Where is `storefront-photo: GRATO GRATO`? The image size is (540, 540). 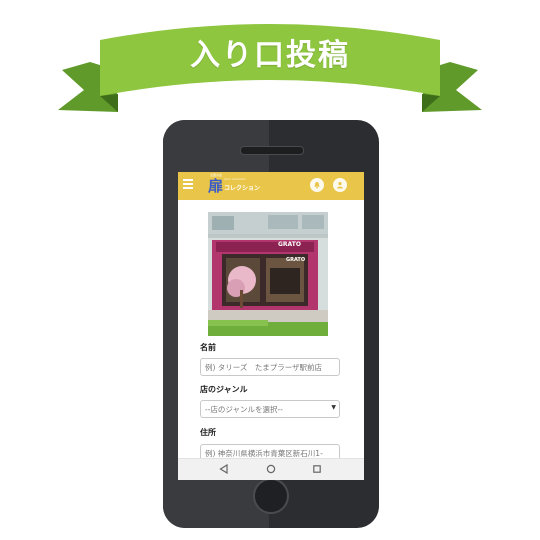 storefront-photo: GRATO GRATO is located at coordinates (268, 274).